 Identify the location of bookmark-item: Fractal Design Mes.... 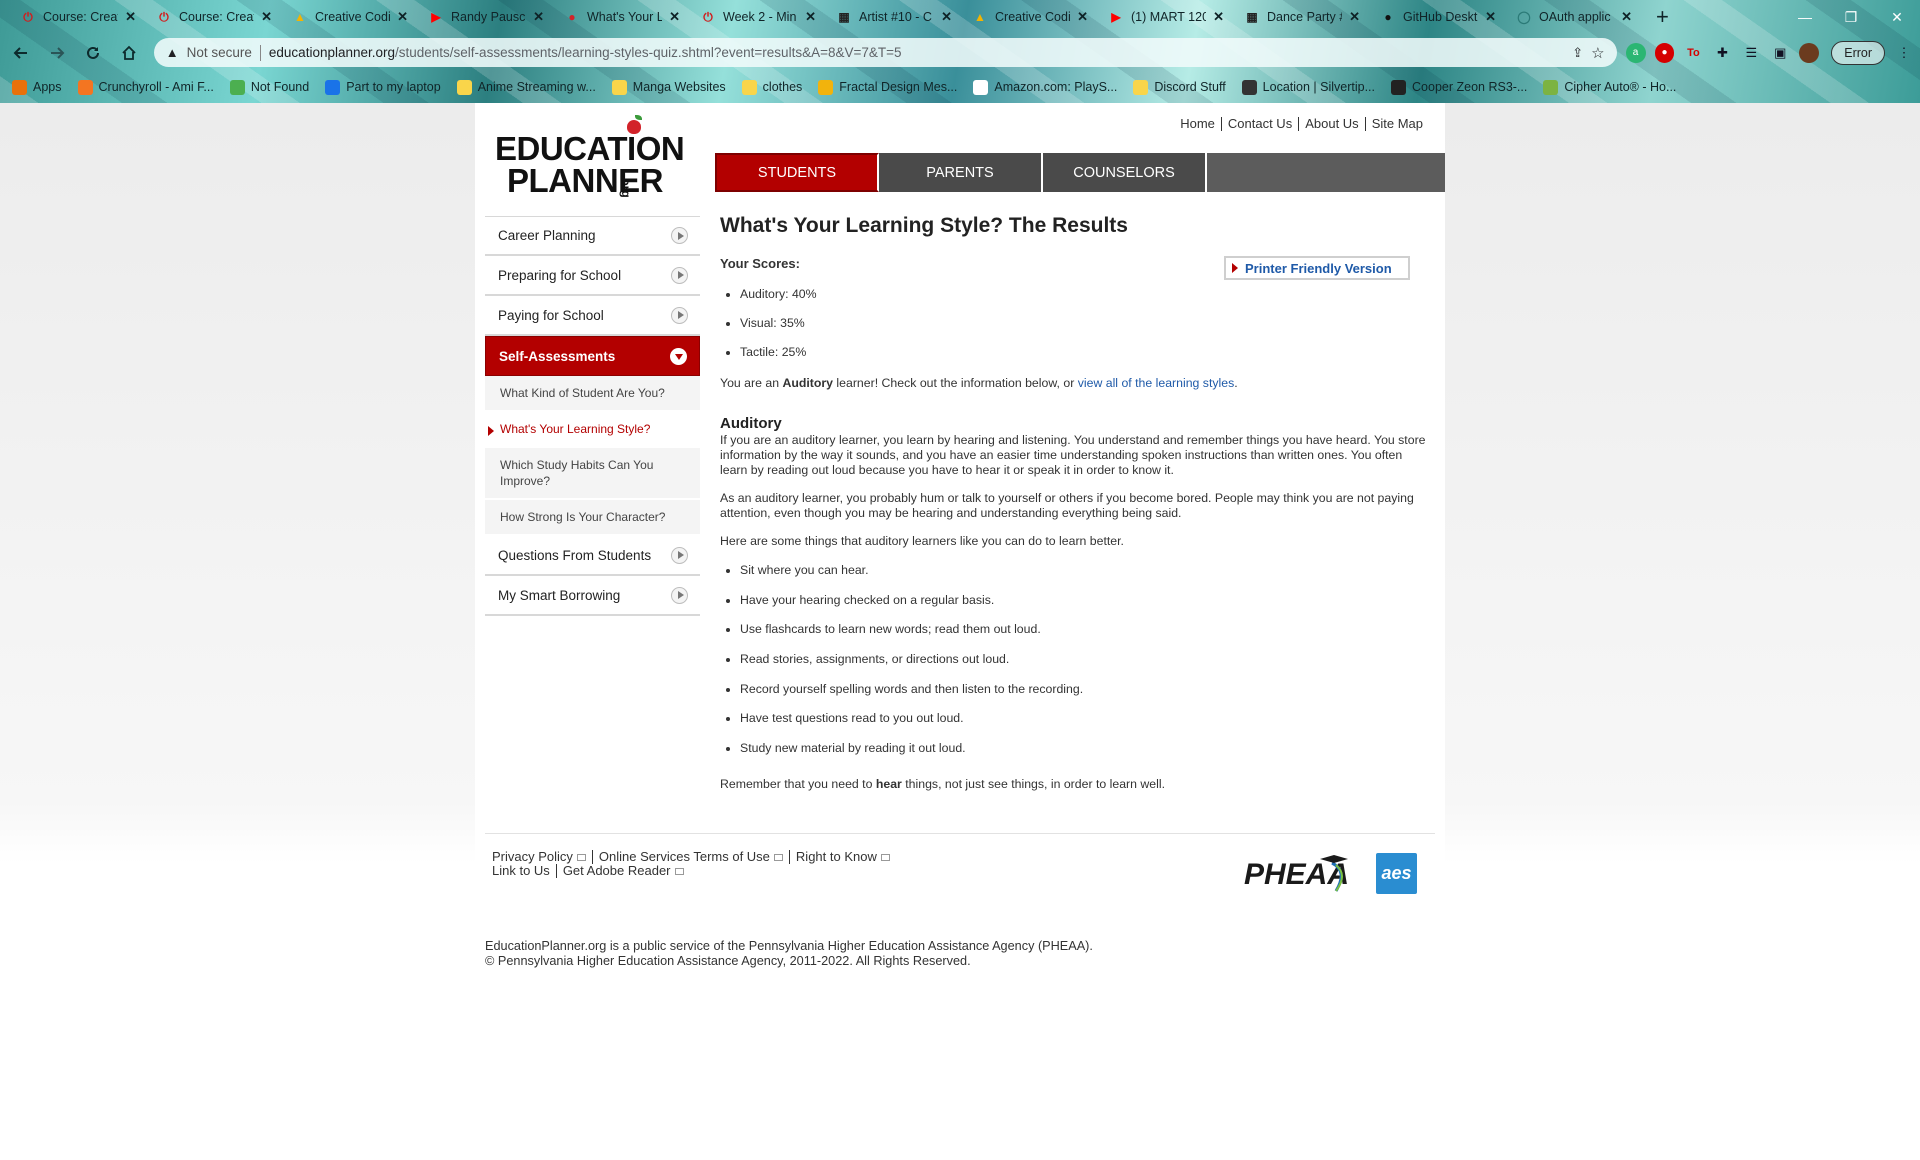
(887, 87).